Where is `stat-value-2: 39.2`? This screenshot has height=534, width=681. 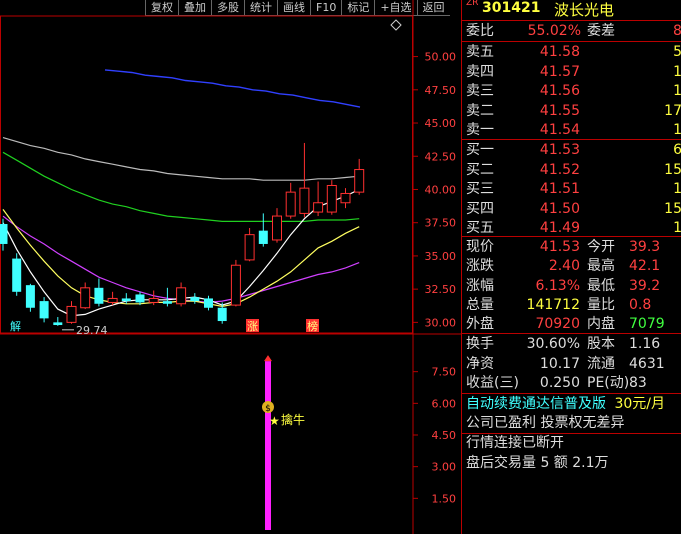 stat-value-2: 39.2 is located at coordinates (645, 285).